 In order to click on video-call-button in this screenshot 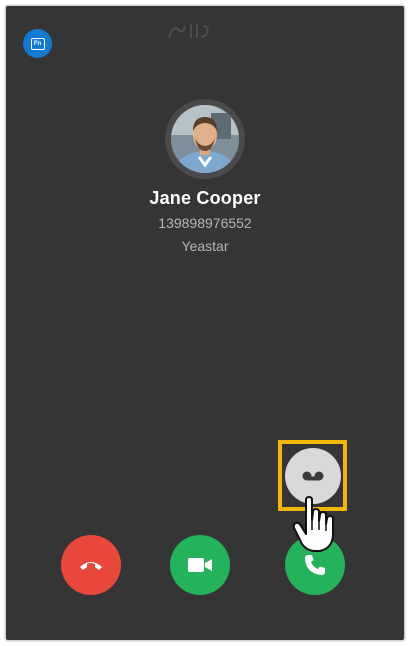, I will do `click(200, 565)`.